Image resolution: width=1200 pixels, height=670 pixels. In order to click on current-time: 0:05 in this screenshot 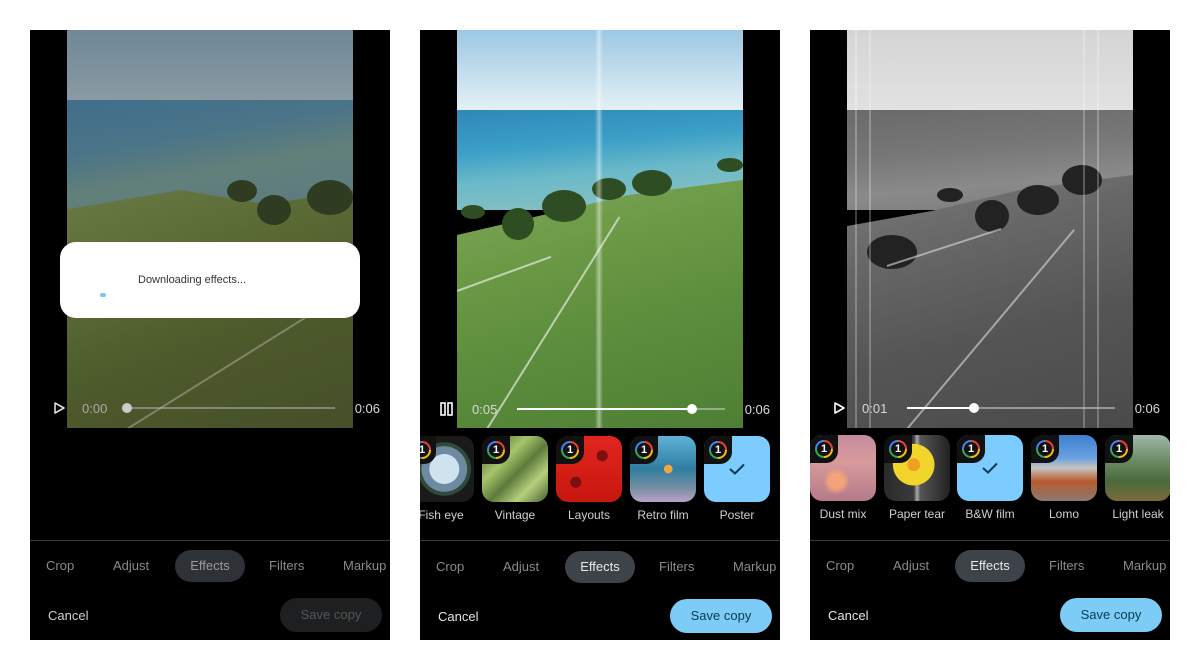, I will do `click(485, 409)`.